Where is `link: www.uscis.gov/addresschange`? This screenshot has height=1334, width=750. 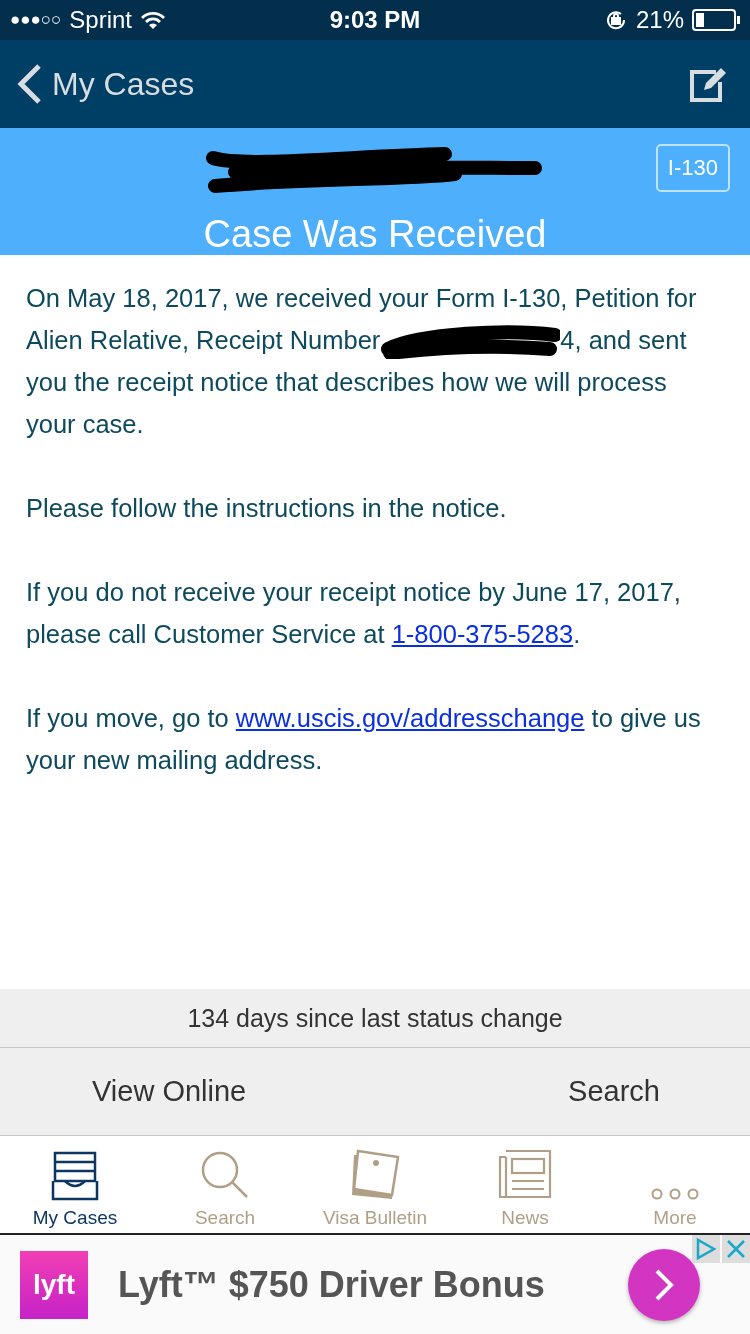 link: www.uscis.gov/addresschange is located at coordinates (410, 718).